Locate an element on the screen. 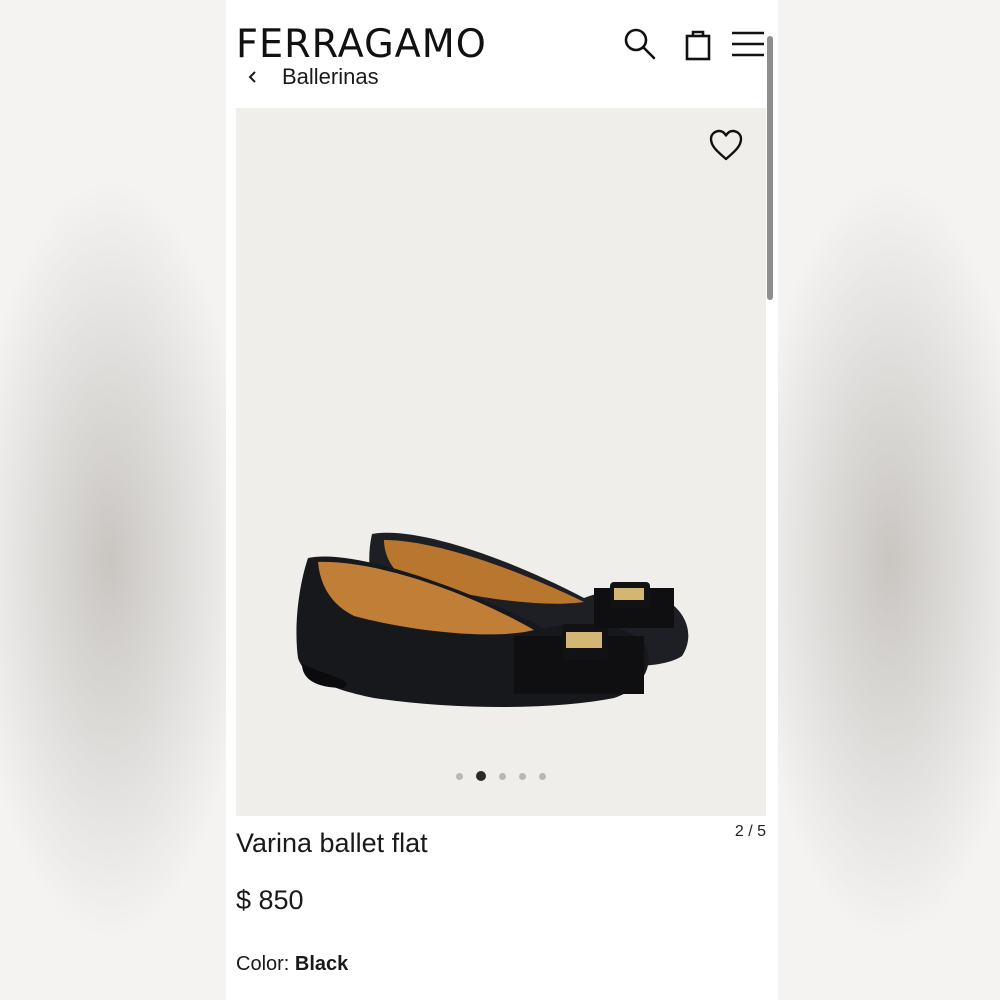 The image size is (1000, 1000). carousel-dot-active is located at coordinates (481, 776).